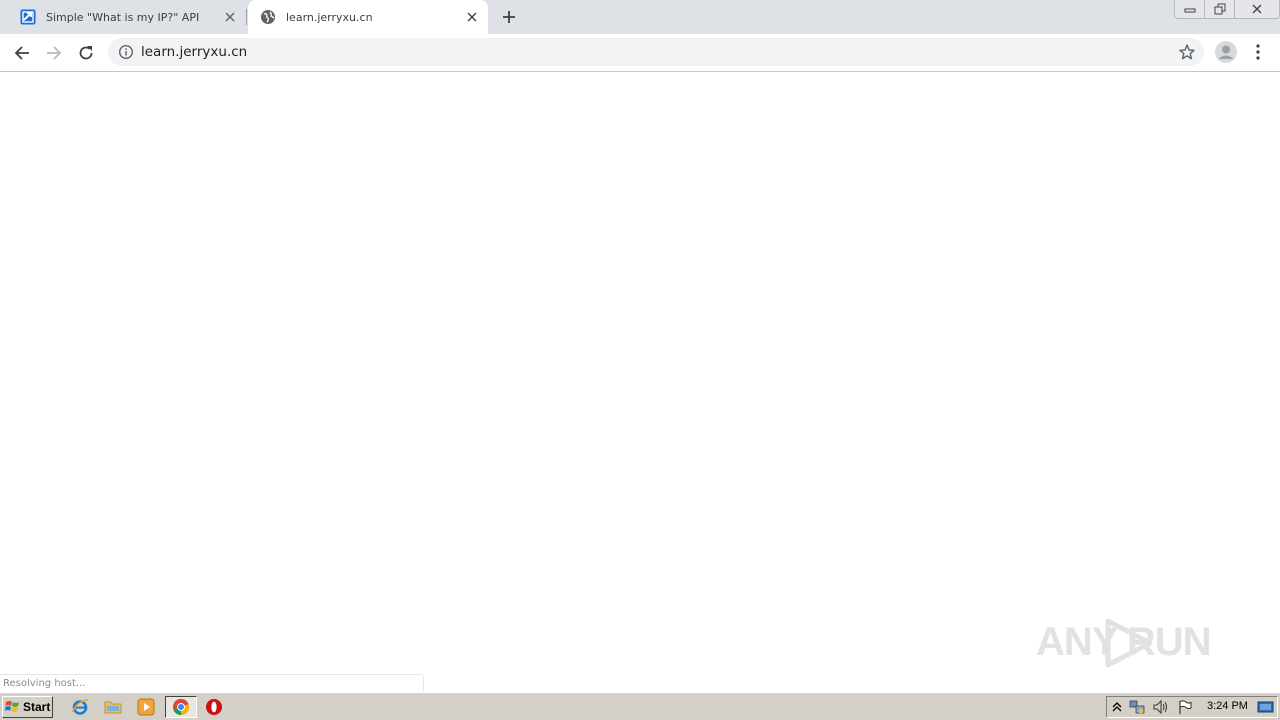  Describe the element at coordinates (1117, 707) in the screenshot. I see `chevron-up-icon` at that location.